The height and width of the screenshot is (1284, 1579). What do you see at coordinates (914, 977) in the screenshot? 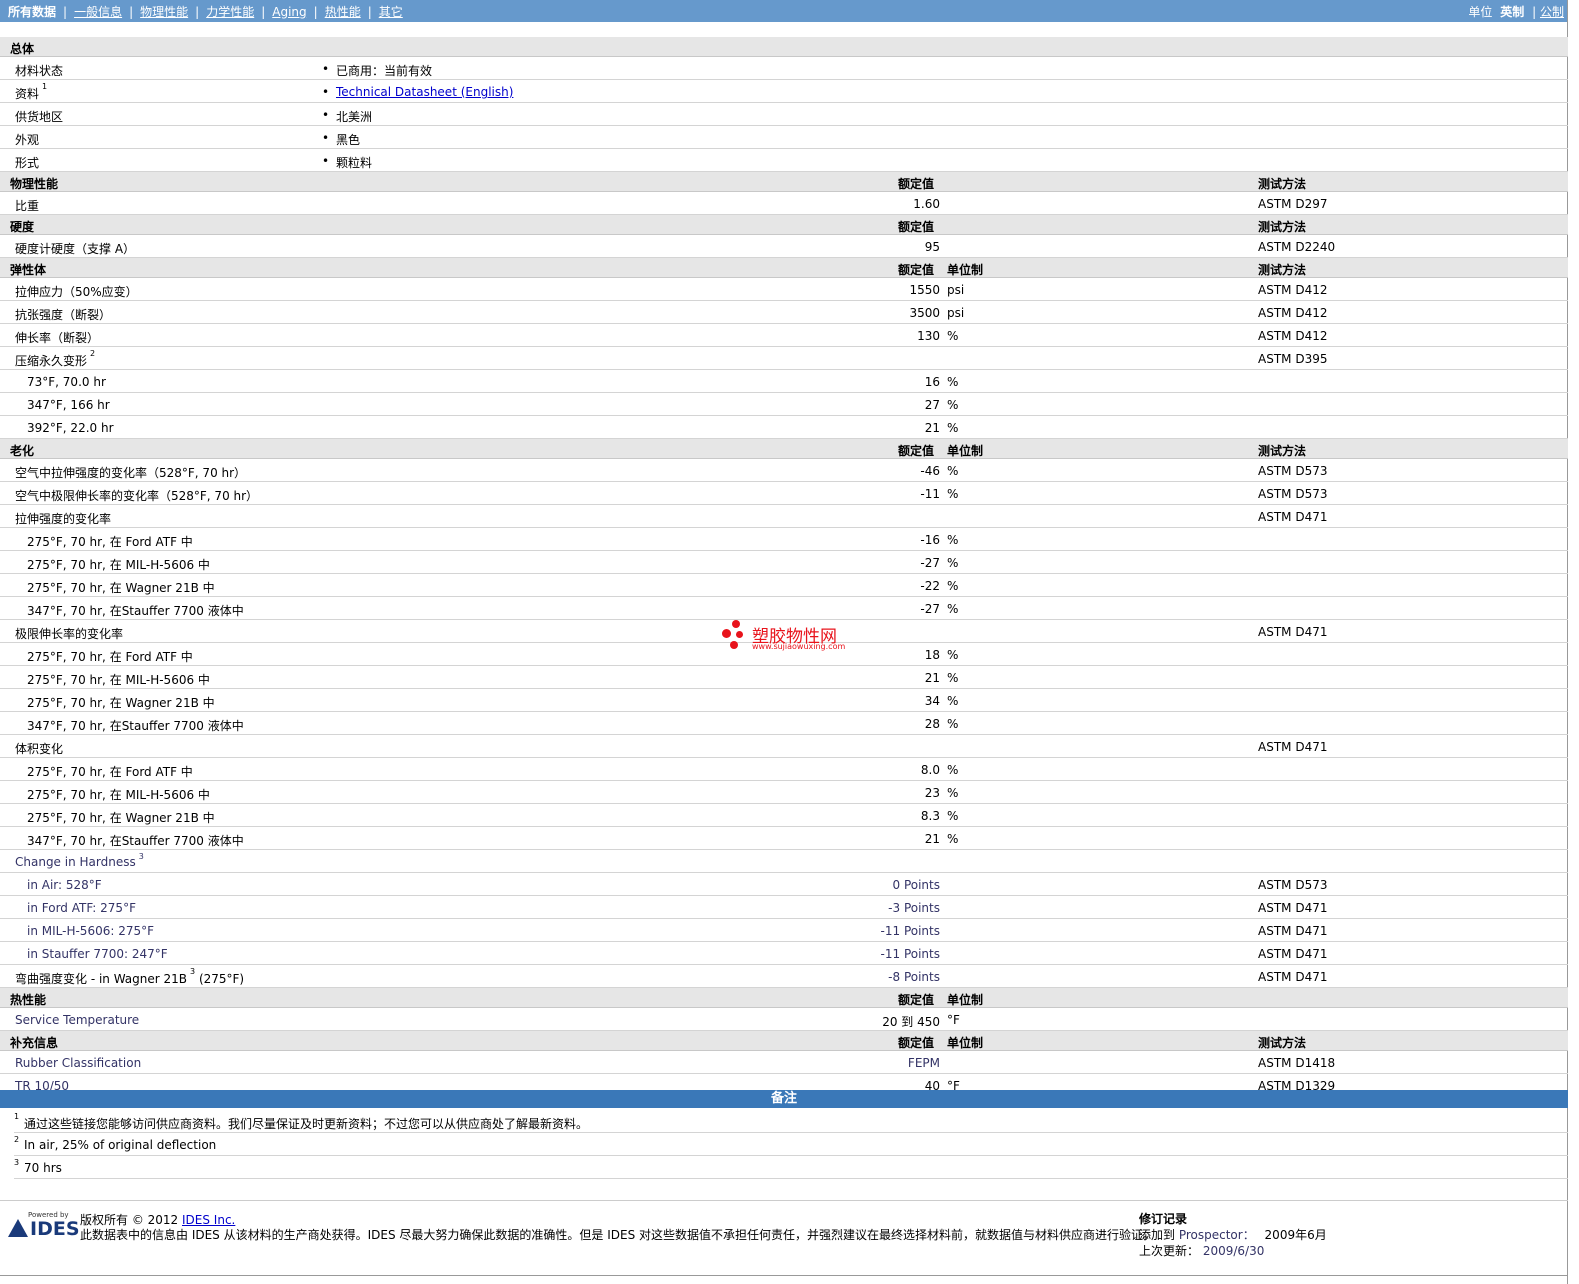
I see `property-value: -8 Points` at bounding box center [914, 977].